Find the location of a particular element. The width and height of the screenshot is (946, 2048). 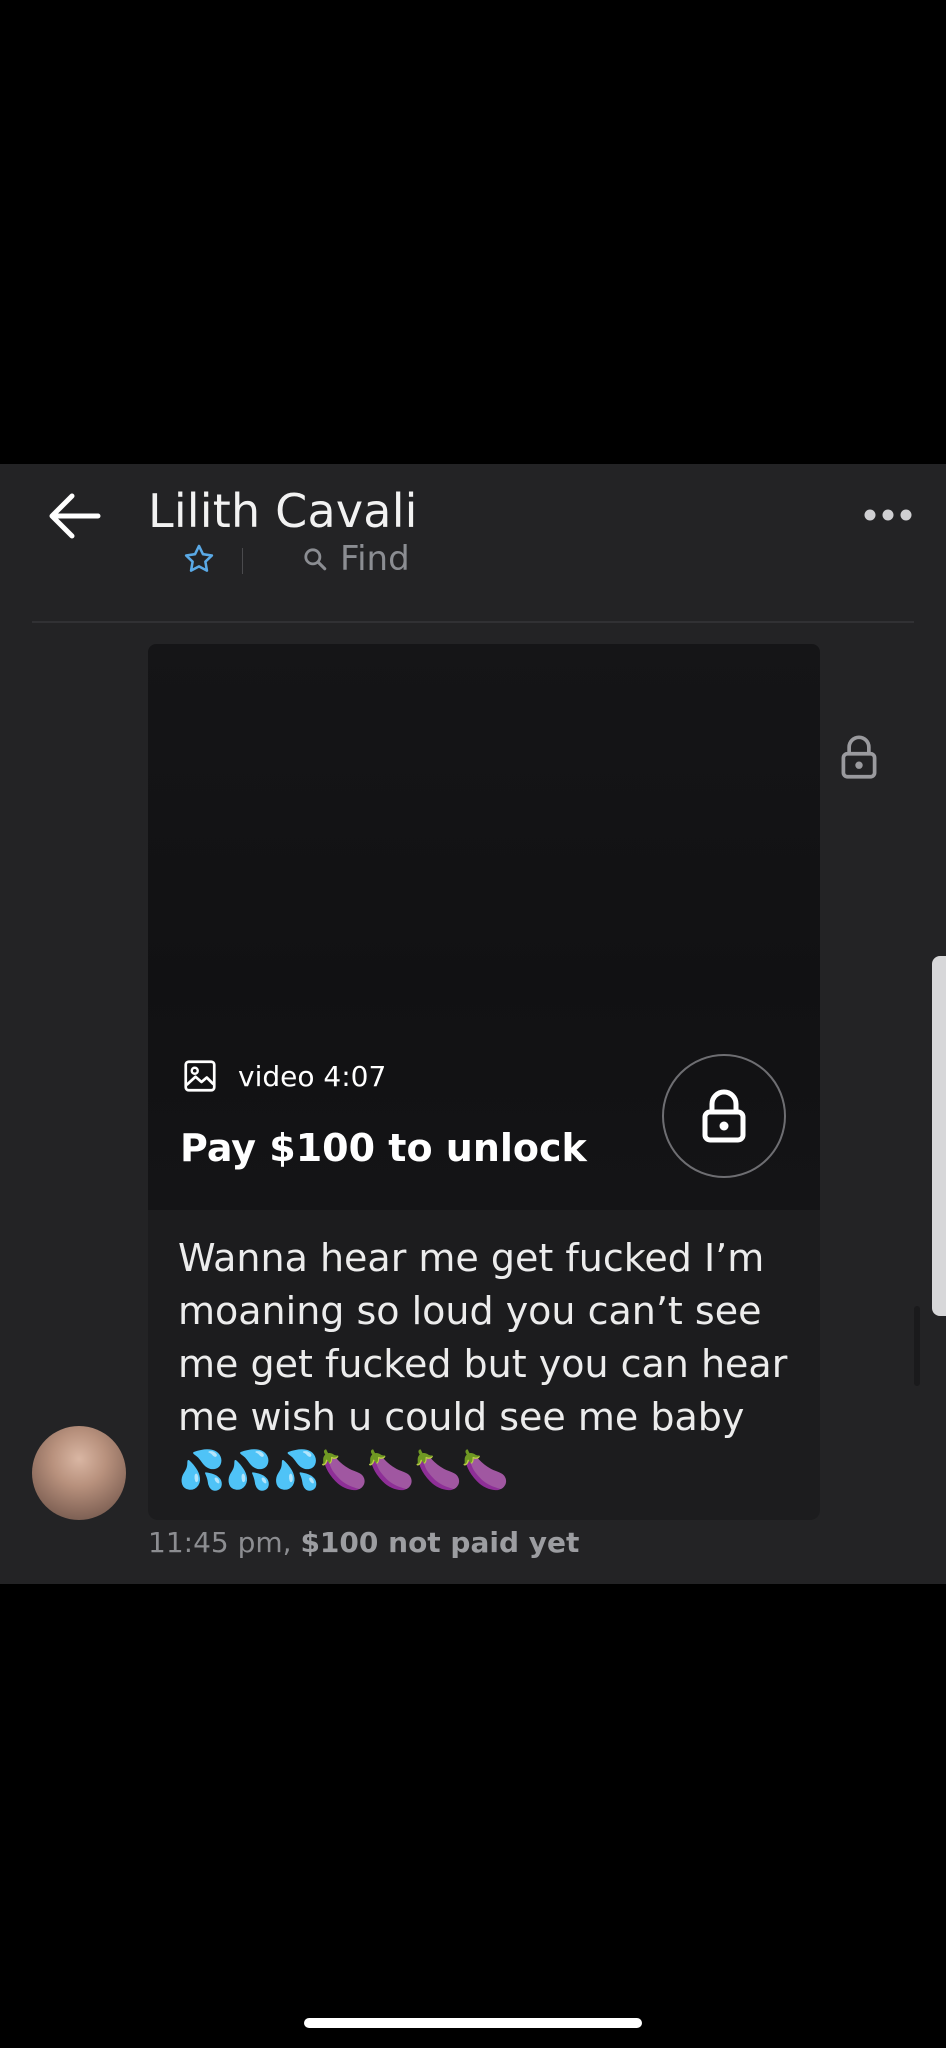

more-icon is located at coordinates (888, 515).